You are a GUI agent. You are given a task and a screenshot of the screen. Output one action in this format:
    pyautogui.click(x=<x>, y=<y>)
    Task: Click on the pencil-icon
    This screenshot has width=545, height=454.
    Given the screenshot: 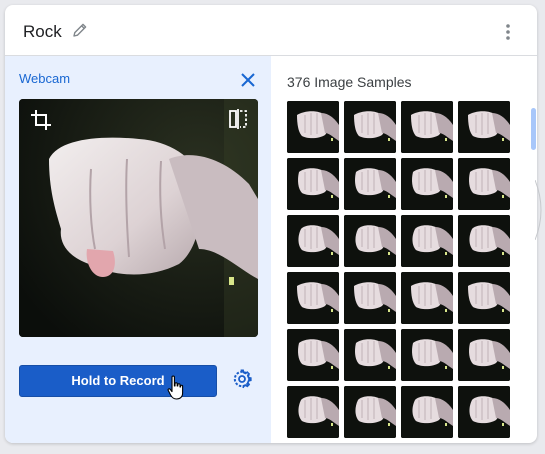 What is the action you would take?
    pyautogui.click(x=80, y=30)
    